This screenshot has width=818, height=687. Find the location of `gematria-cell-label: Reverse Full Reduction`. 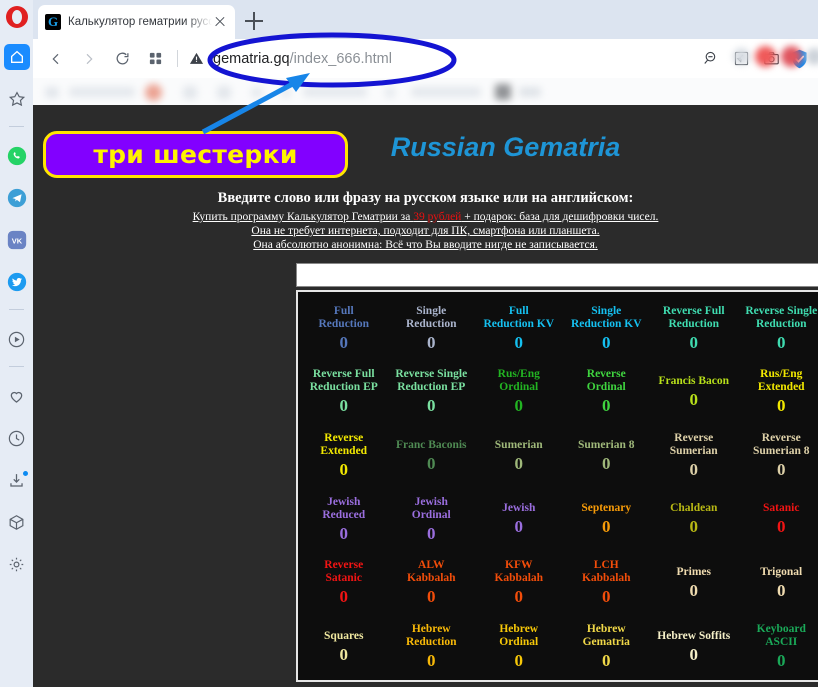

gematria-cell-label: Reverse Full Reduction is located at coordinates (693, 317).